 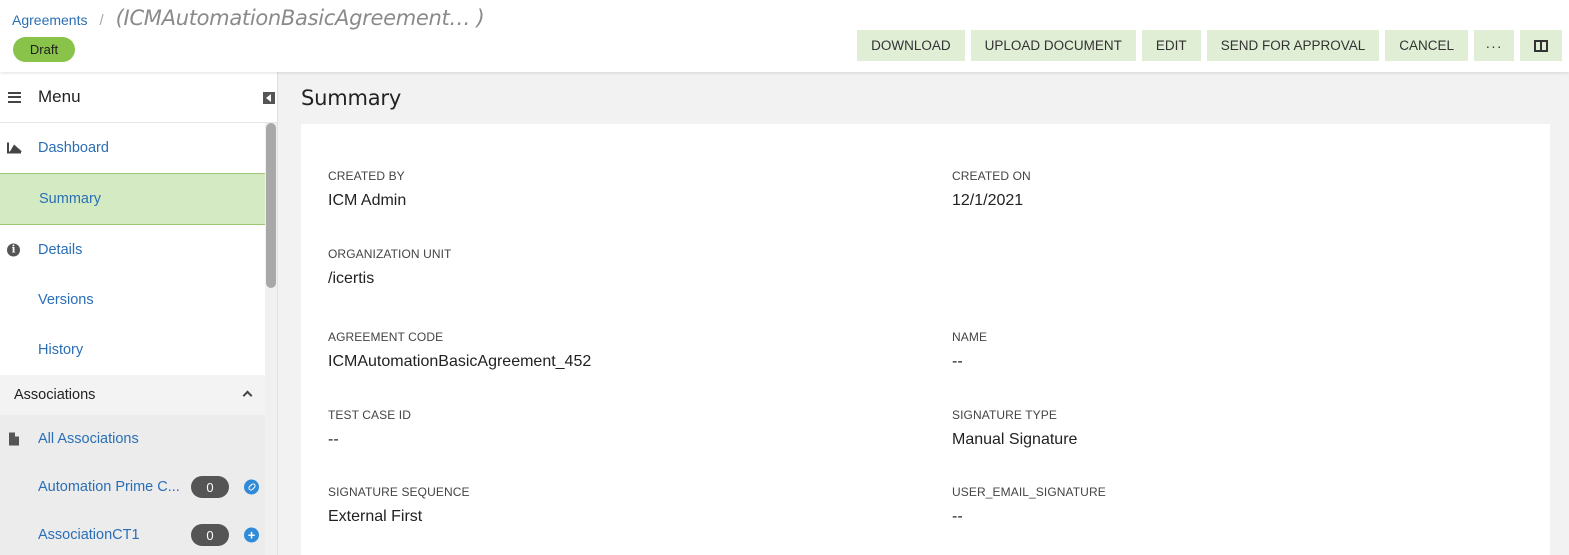 What do you see at coordinates (14, 148) in the screenshot?
I see `chart-icon` at bounding box center [14, 148].